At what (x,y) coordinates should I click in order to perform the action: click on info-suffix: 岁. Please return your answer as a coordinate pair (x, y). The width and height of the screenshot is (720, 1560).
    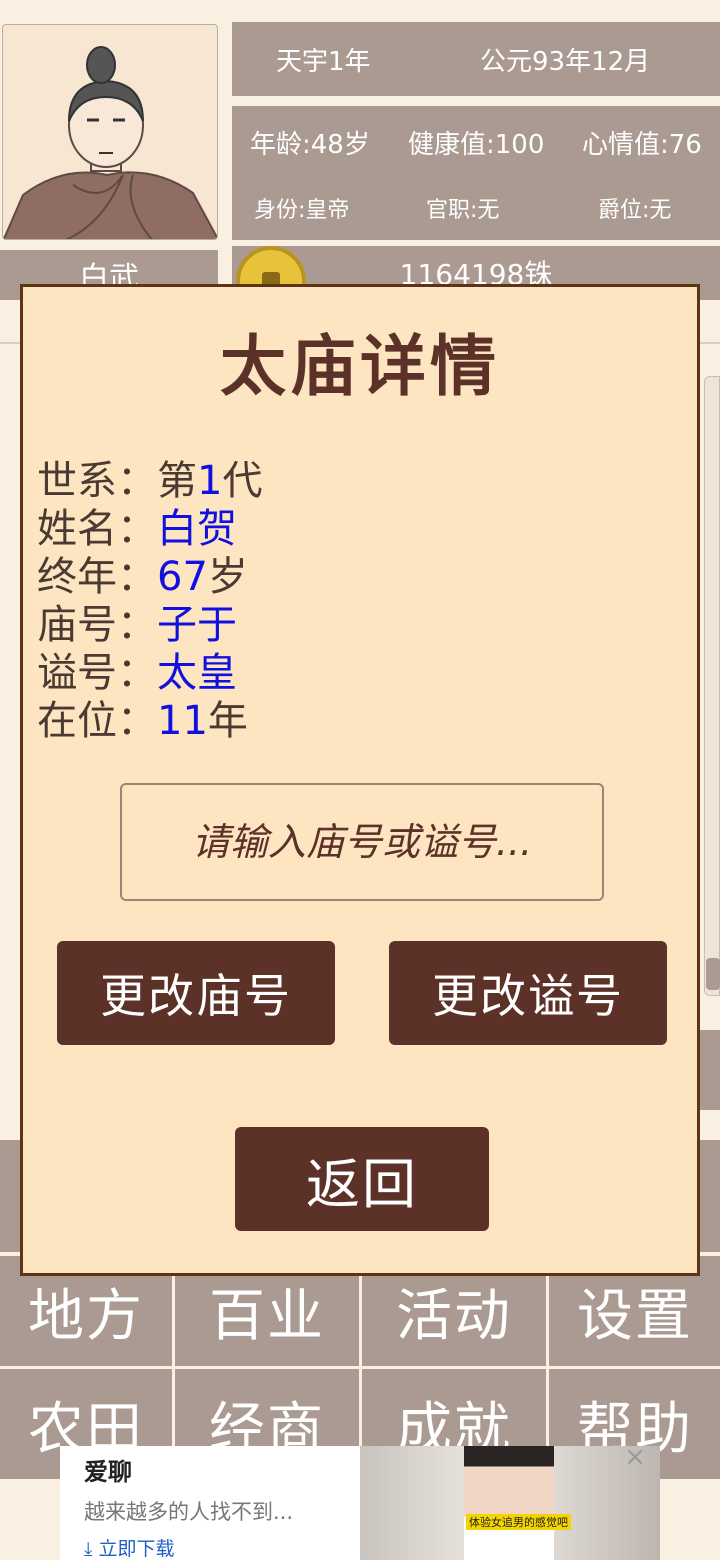
    Looking at the image, I should click on (227, 577).